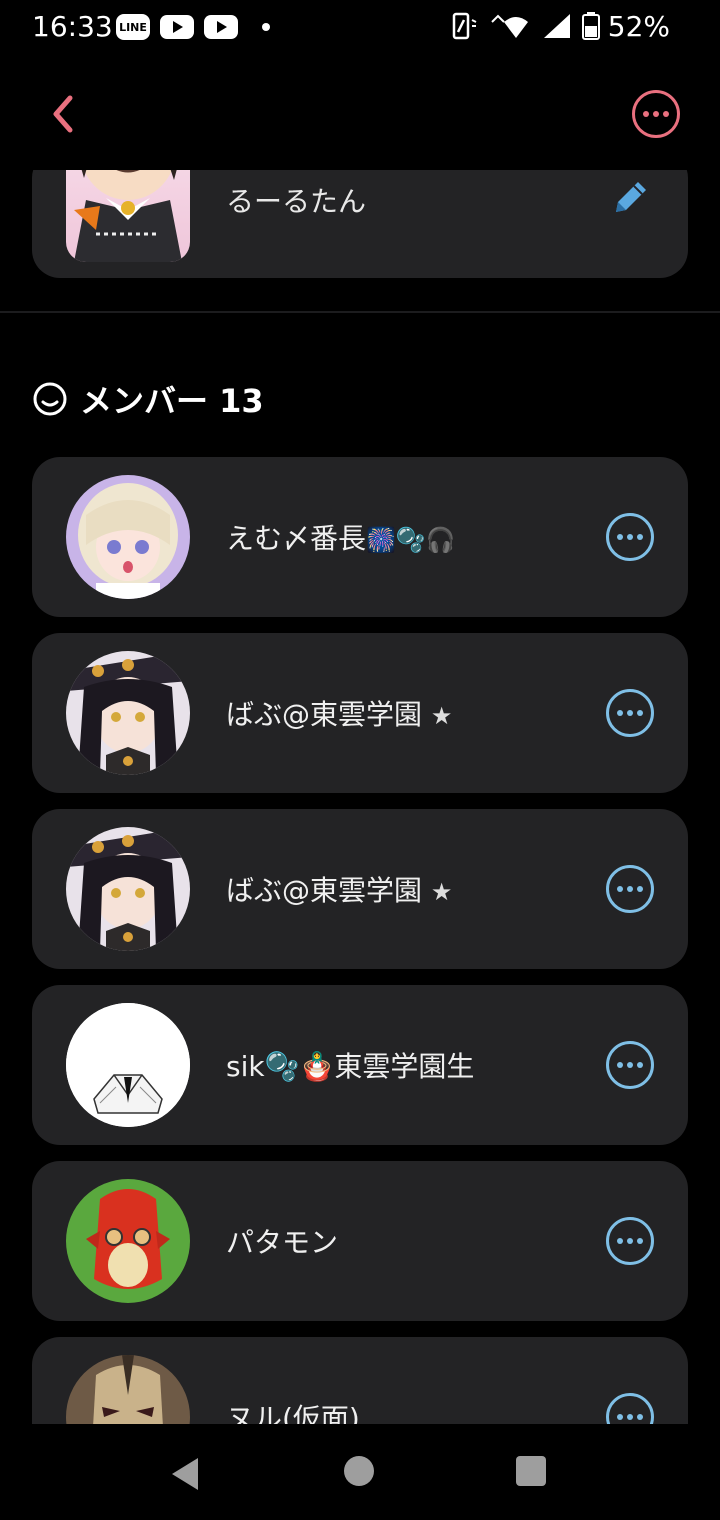 Image resolution: width=720 pixels, height=1520 pixels. What do you see at coordinates (133, 27) in the screenshot?
I see `line-app-icon: LINE` at bounding box center [133, 27].